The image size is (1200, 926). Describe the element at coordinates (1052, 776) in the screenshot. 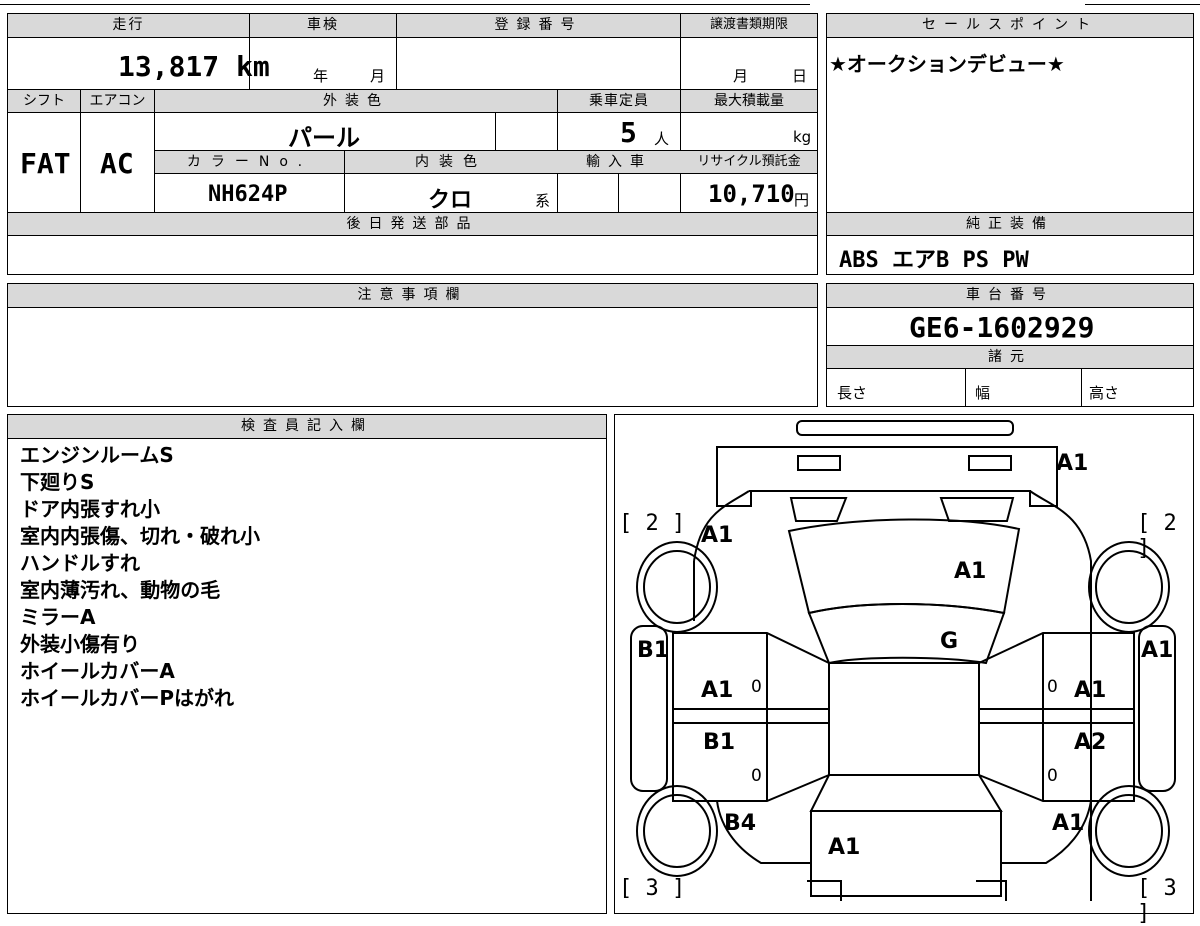

I see `door-zero-rr: 0` at that location.